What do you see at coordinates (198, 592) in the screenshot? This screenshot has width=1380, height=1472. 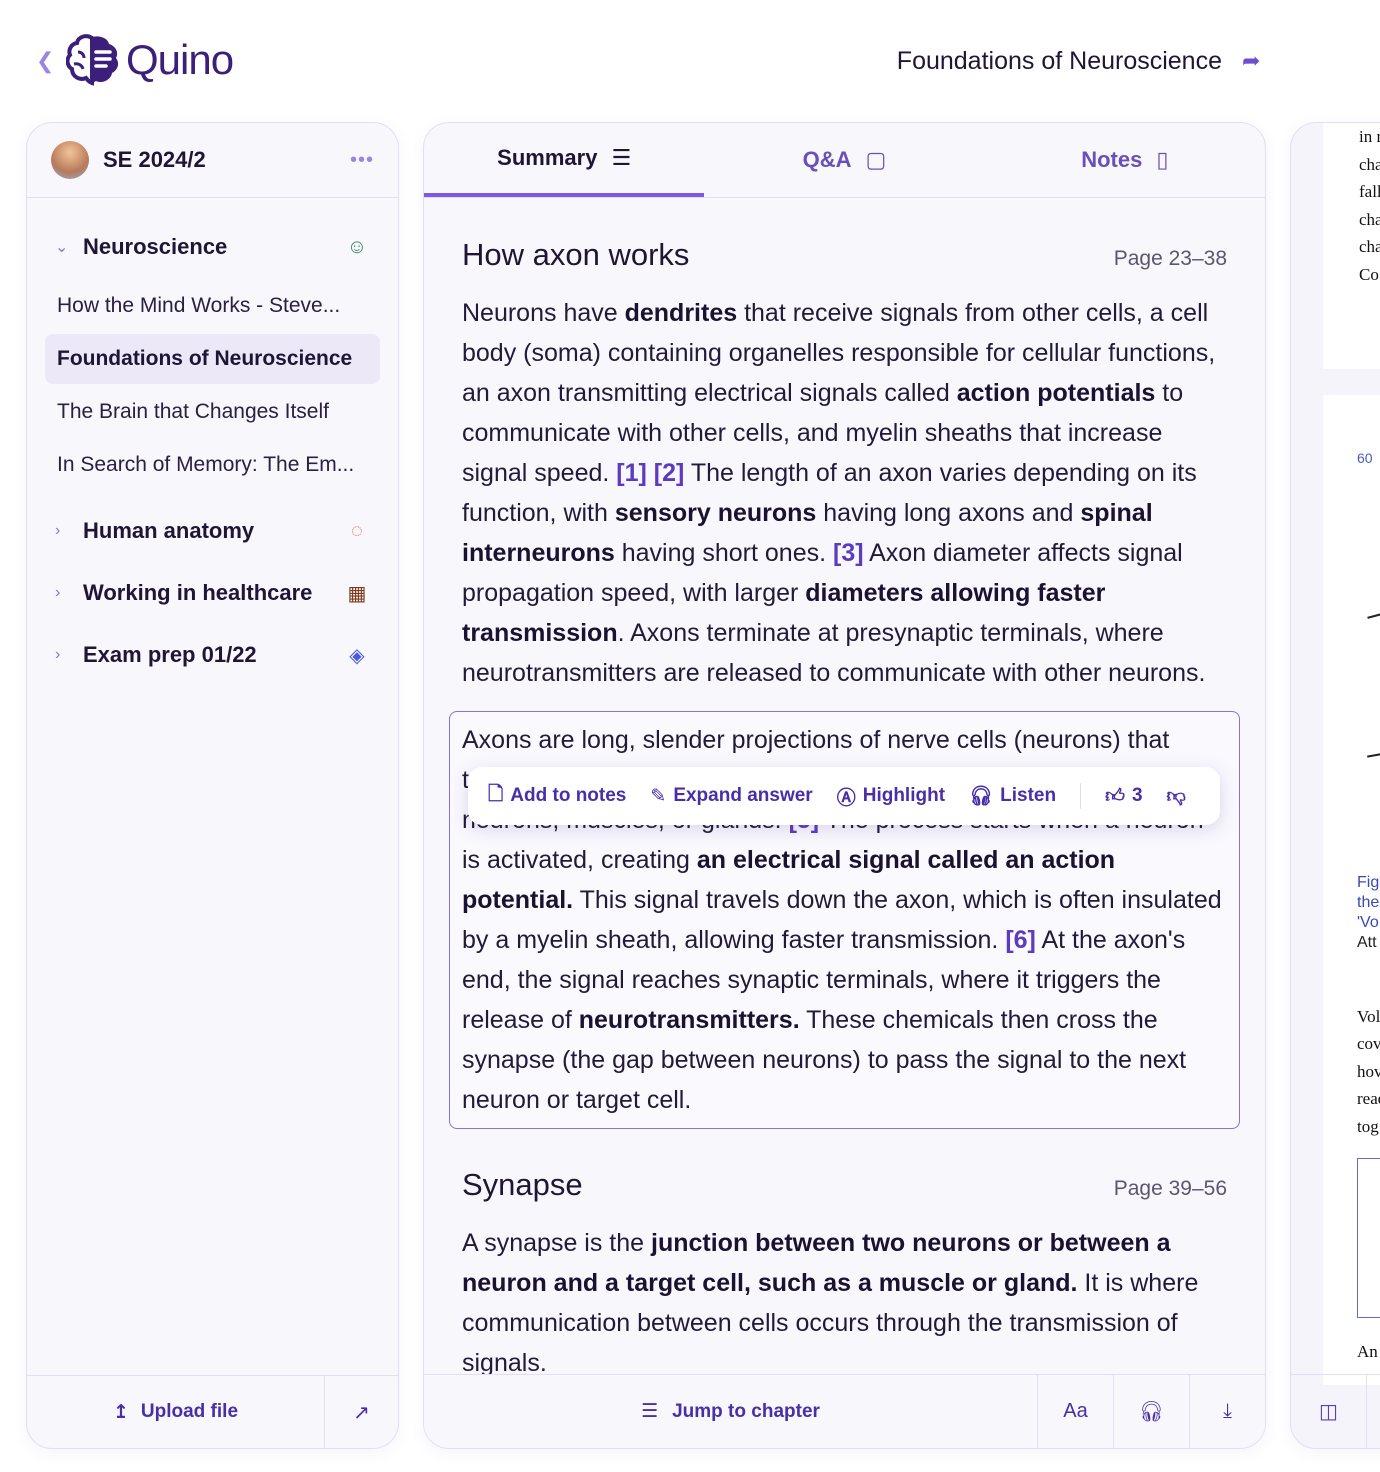 I see `group-label: Working in healthcare` at bounding box center [198, 592].